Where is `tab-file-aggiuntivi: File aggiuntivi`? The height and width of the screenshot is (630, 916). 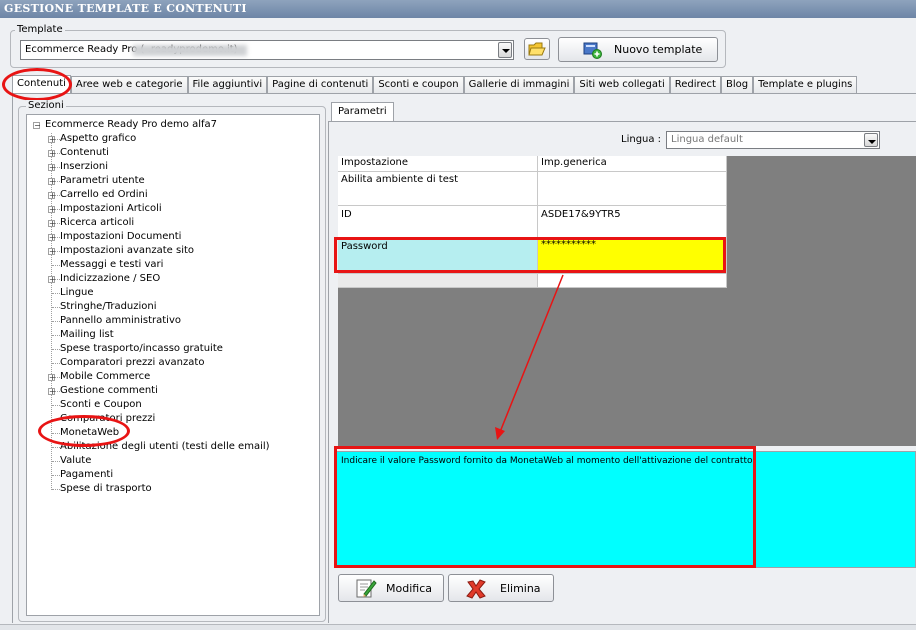
tab-file-aggiuntivi: File aggiuntivi is located at coordinates (227, 84).